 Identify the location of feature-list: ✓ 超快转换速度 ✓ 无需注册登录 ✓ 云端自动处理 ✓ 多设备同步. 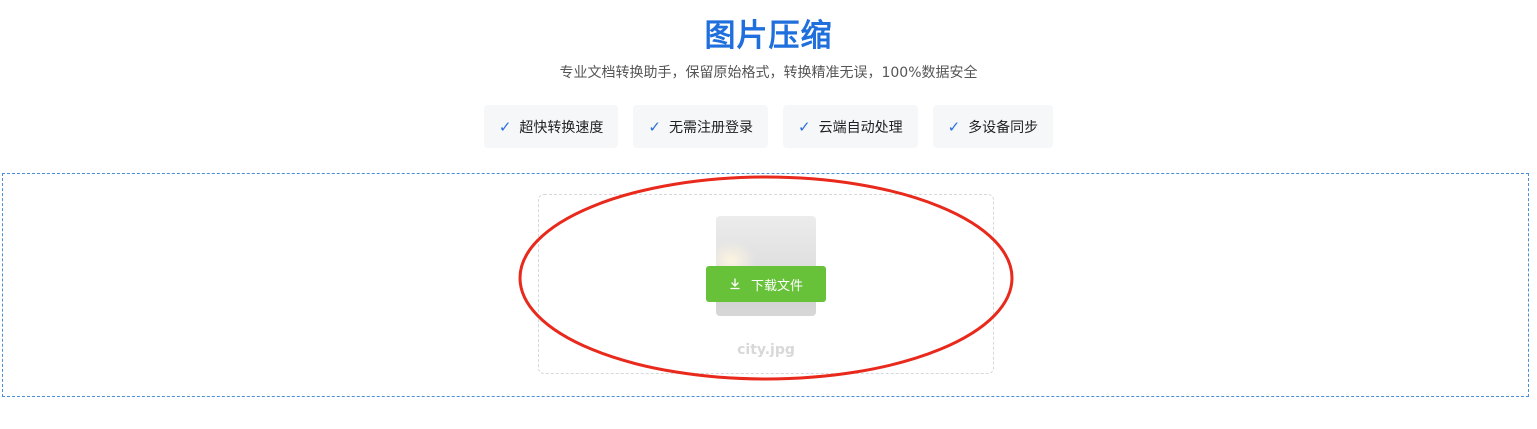
(768, 126).